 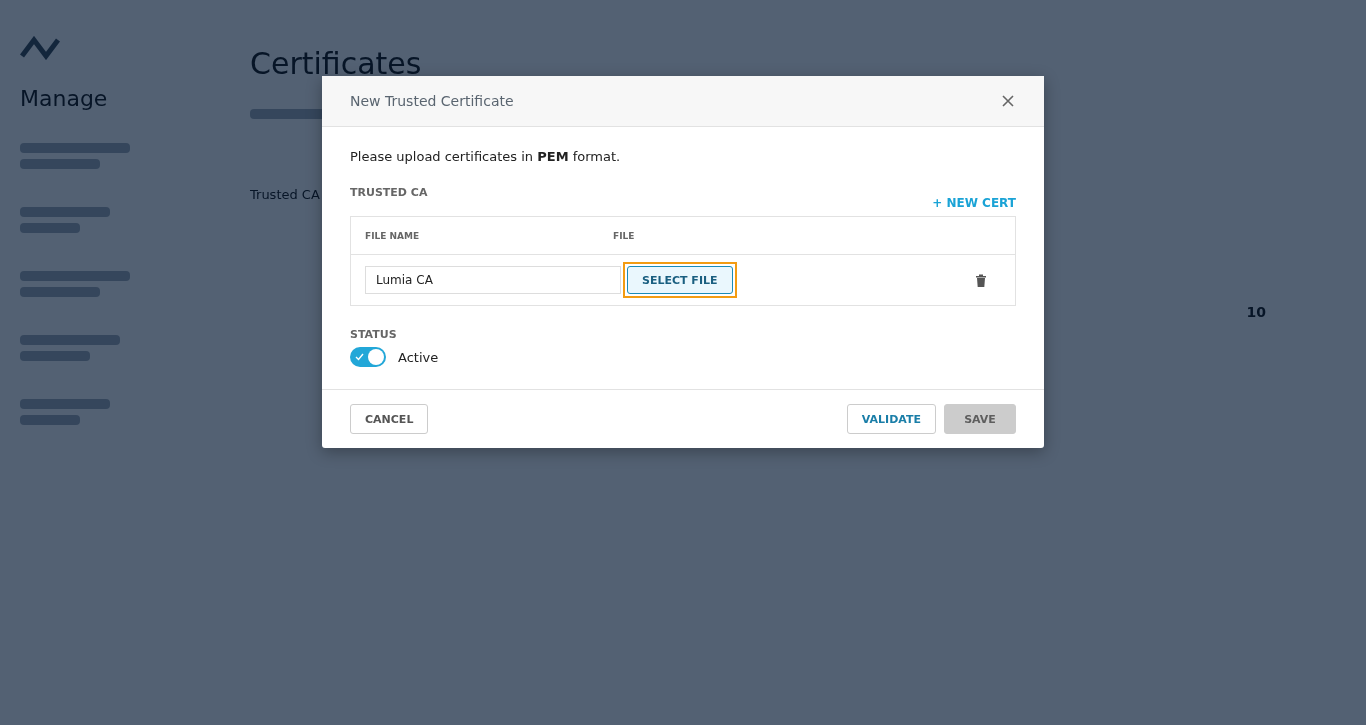 I want to click on section-label: TRUSTED CA, so click(x=389, y=193).